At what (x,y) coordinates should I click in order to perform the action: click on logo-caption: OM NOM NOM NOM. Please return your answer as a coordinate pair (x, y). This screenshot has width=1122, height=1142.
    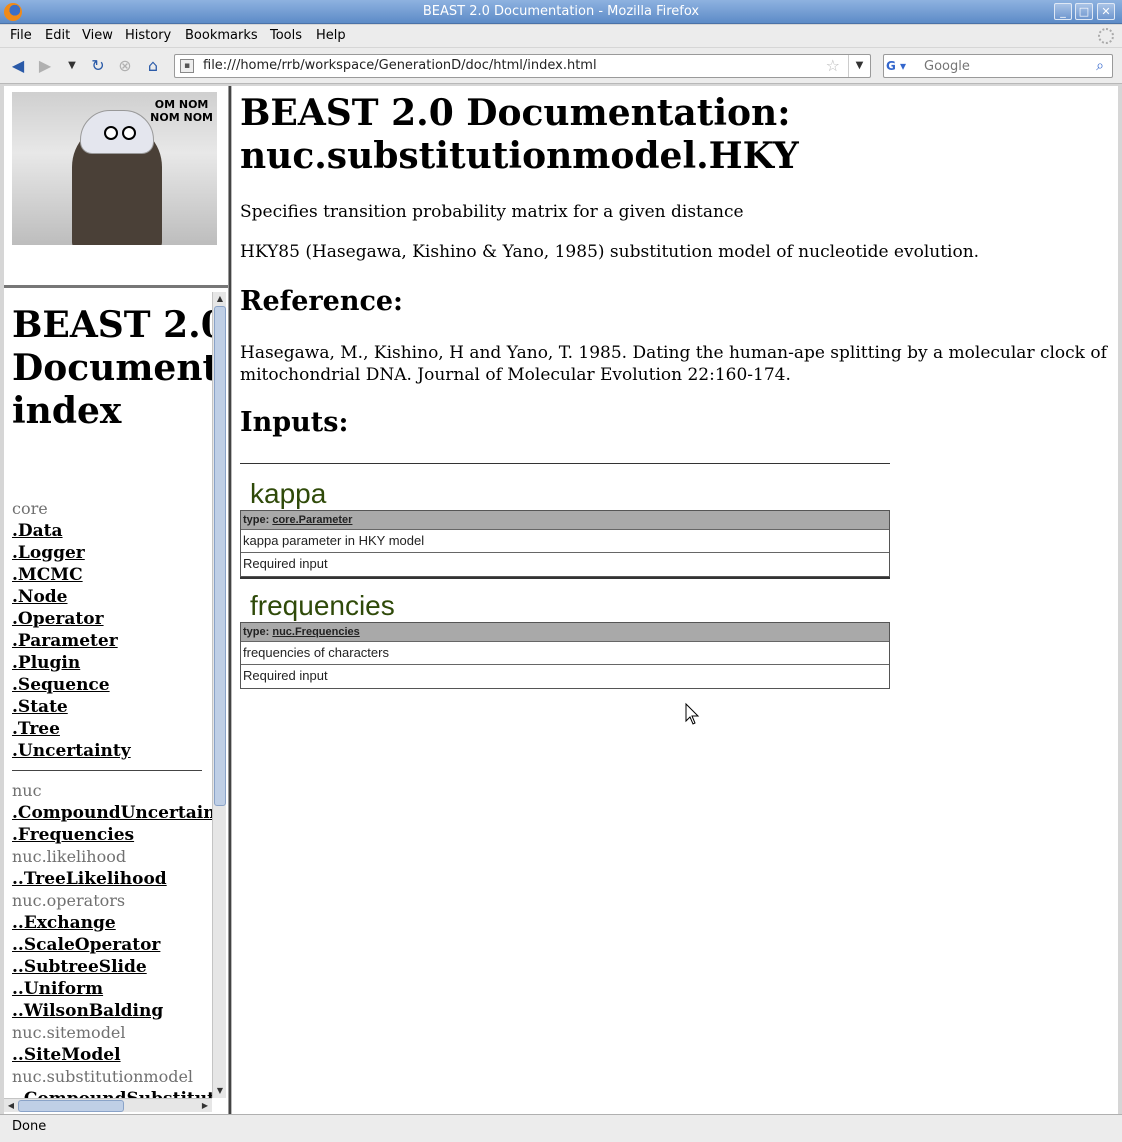
    Looking at the image, I should click on (181, 111).